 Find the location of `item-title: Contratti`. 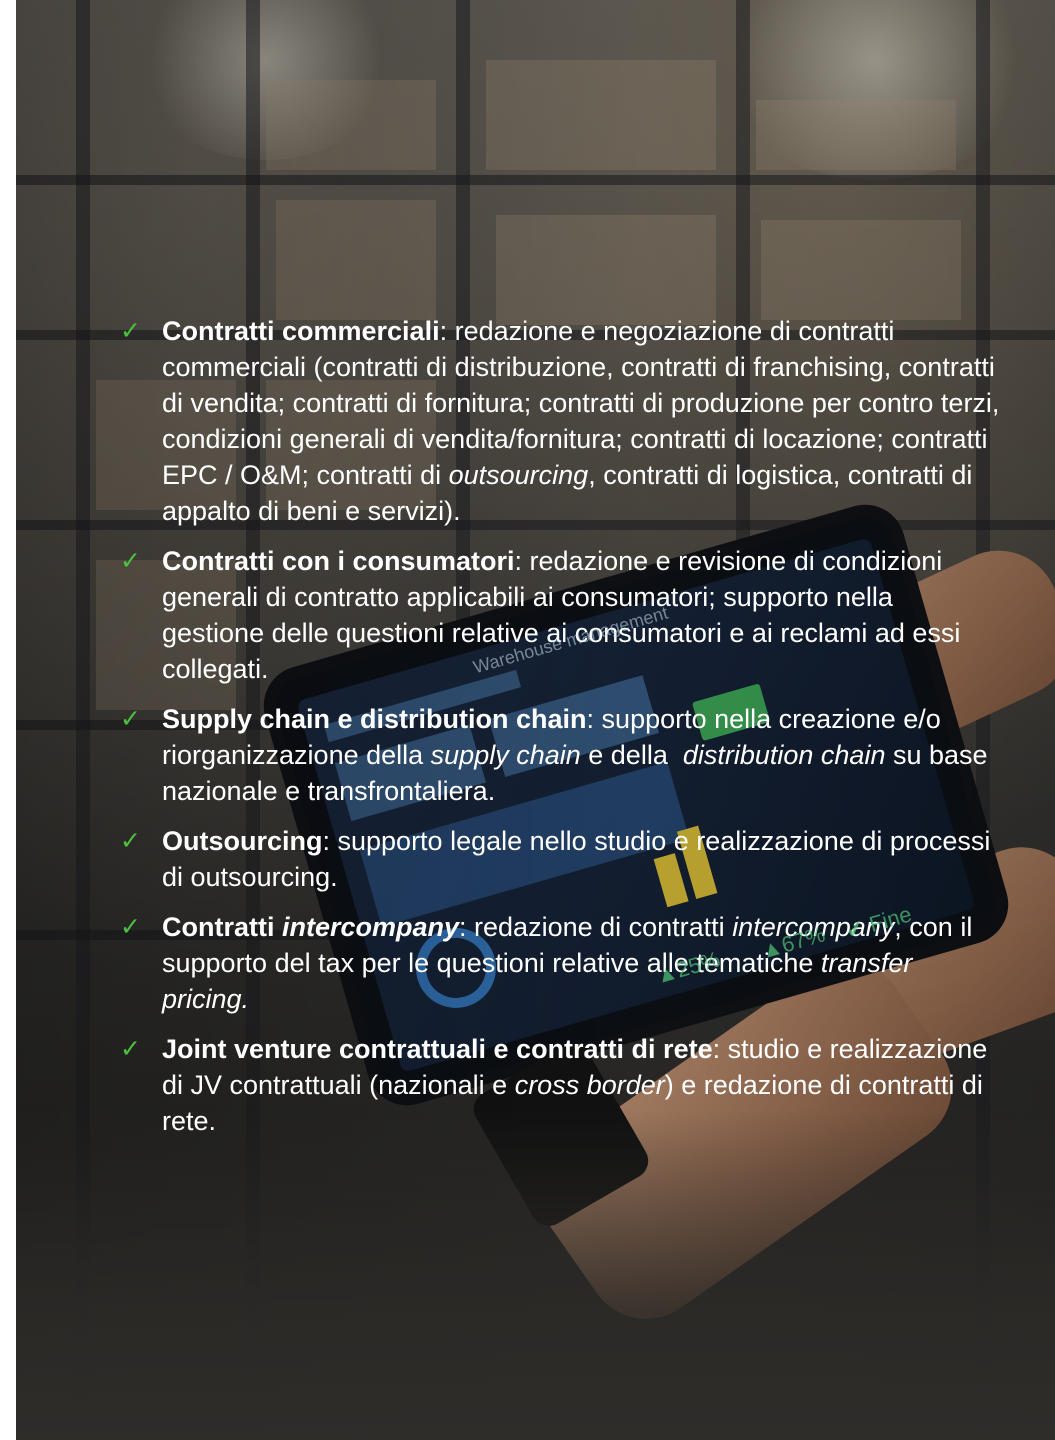

item-title: Contratti is located at coordinates (222, 927).